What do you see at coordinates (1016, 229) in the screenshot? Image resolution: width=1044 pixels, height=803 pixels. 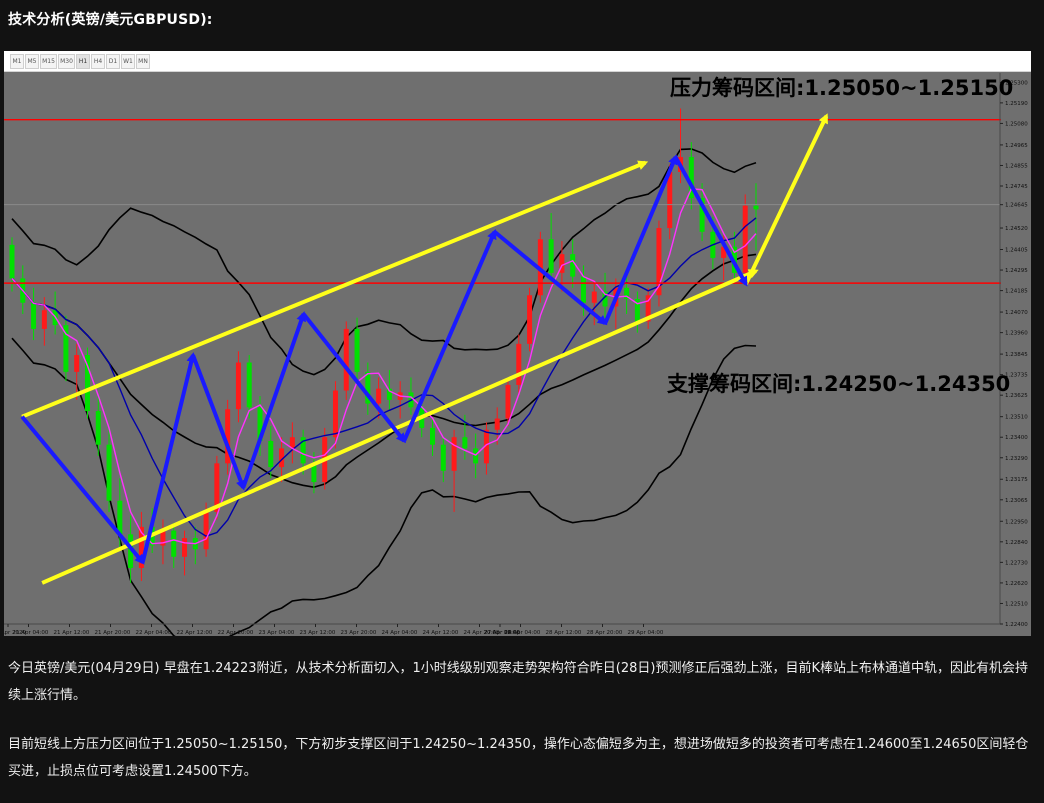 I see `y-tick-label: 1.24520` at bounding box center [1016, 229].